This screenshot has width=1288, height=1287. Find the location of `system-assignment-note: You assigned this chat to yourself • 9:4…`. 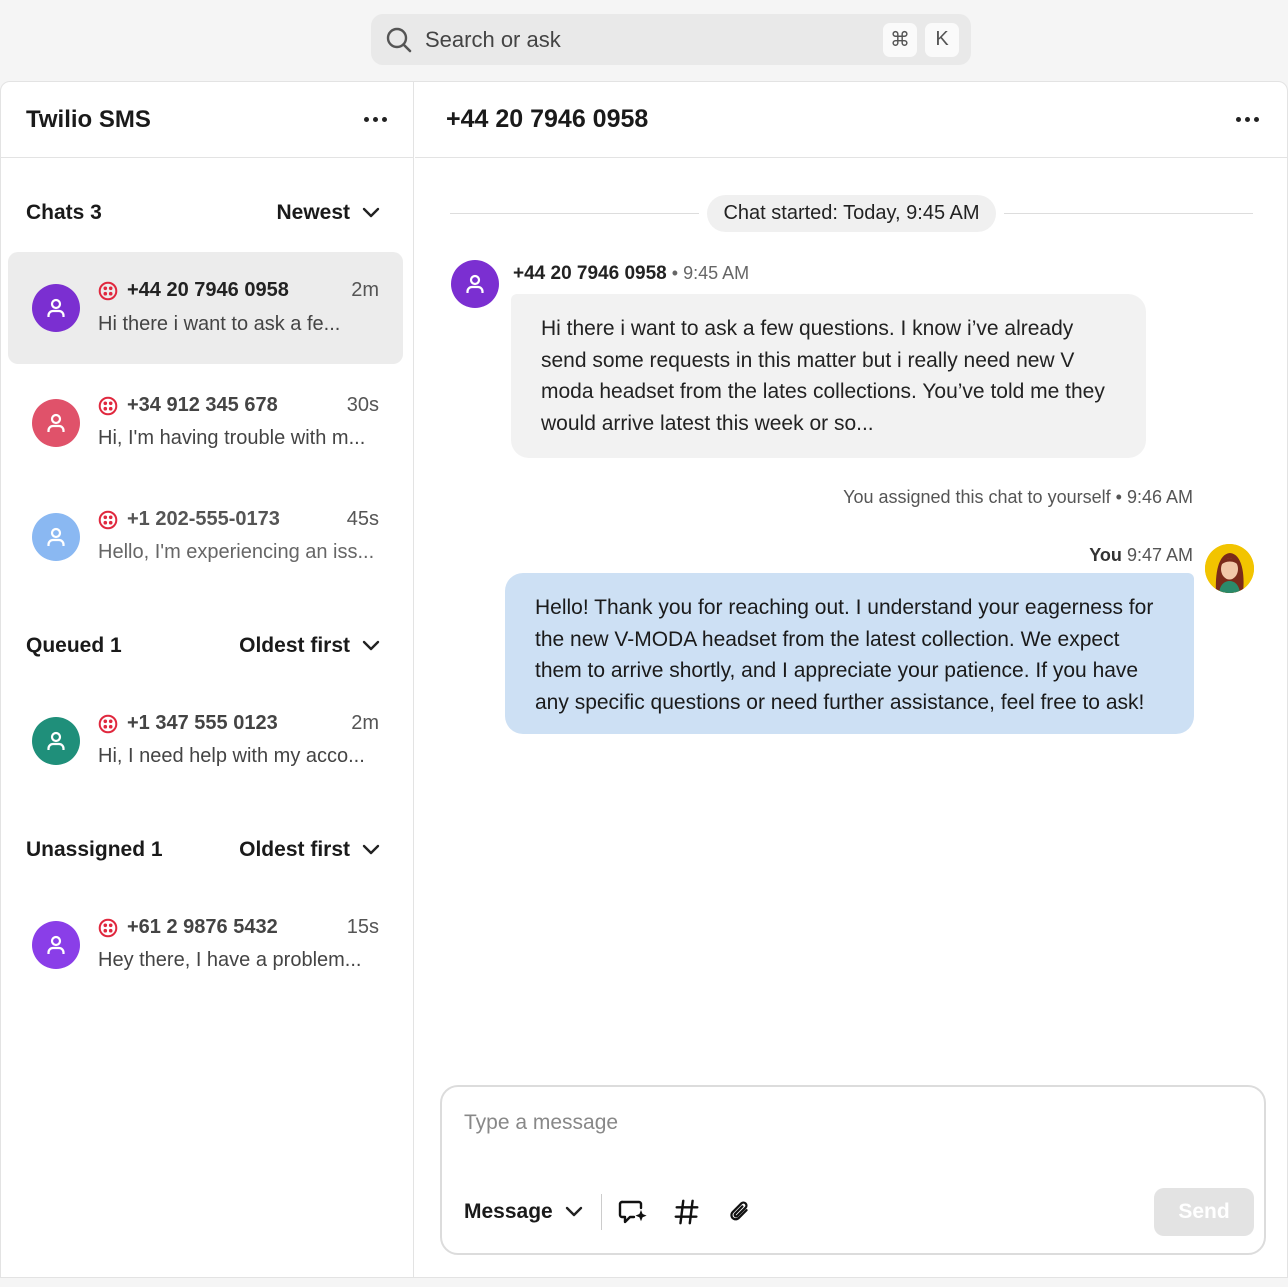

system-assignment-note: You assigned this chat to yourself • 9:4… is located at coordinates (1018, 497).